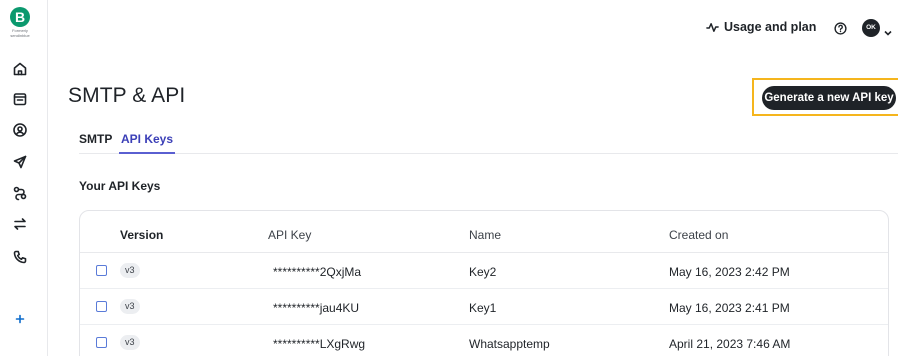 This screenshot has width=898, height=356. Describe the element at coordinates (485, 235) in the screenshot. I see `header-name: Name` at that location.